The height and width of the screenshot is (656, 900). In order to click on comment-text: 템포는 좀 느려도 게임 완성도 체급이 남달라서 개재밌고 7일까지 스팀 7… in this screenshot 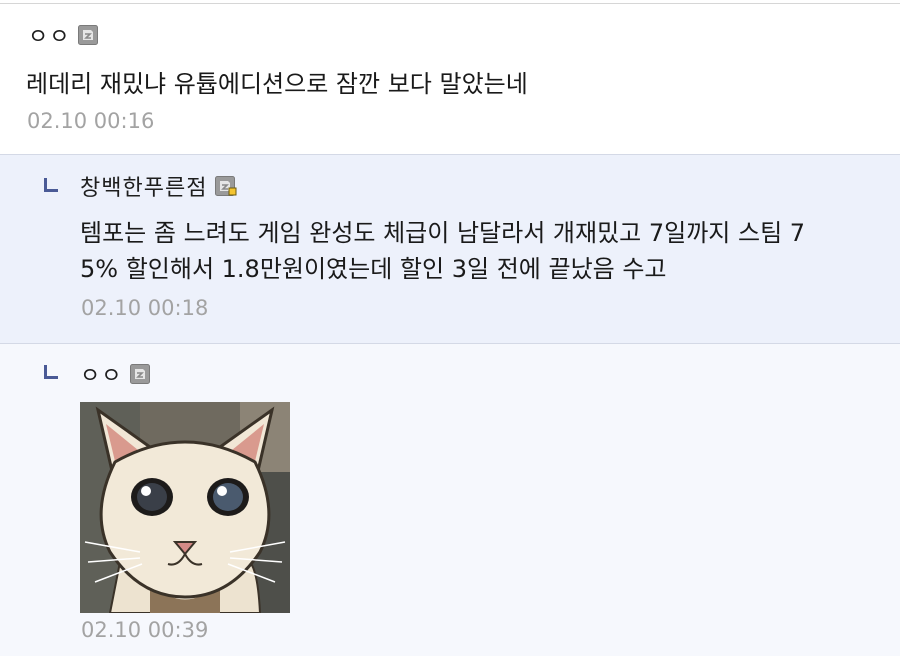, I will do `click(442, 251)`.